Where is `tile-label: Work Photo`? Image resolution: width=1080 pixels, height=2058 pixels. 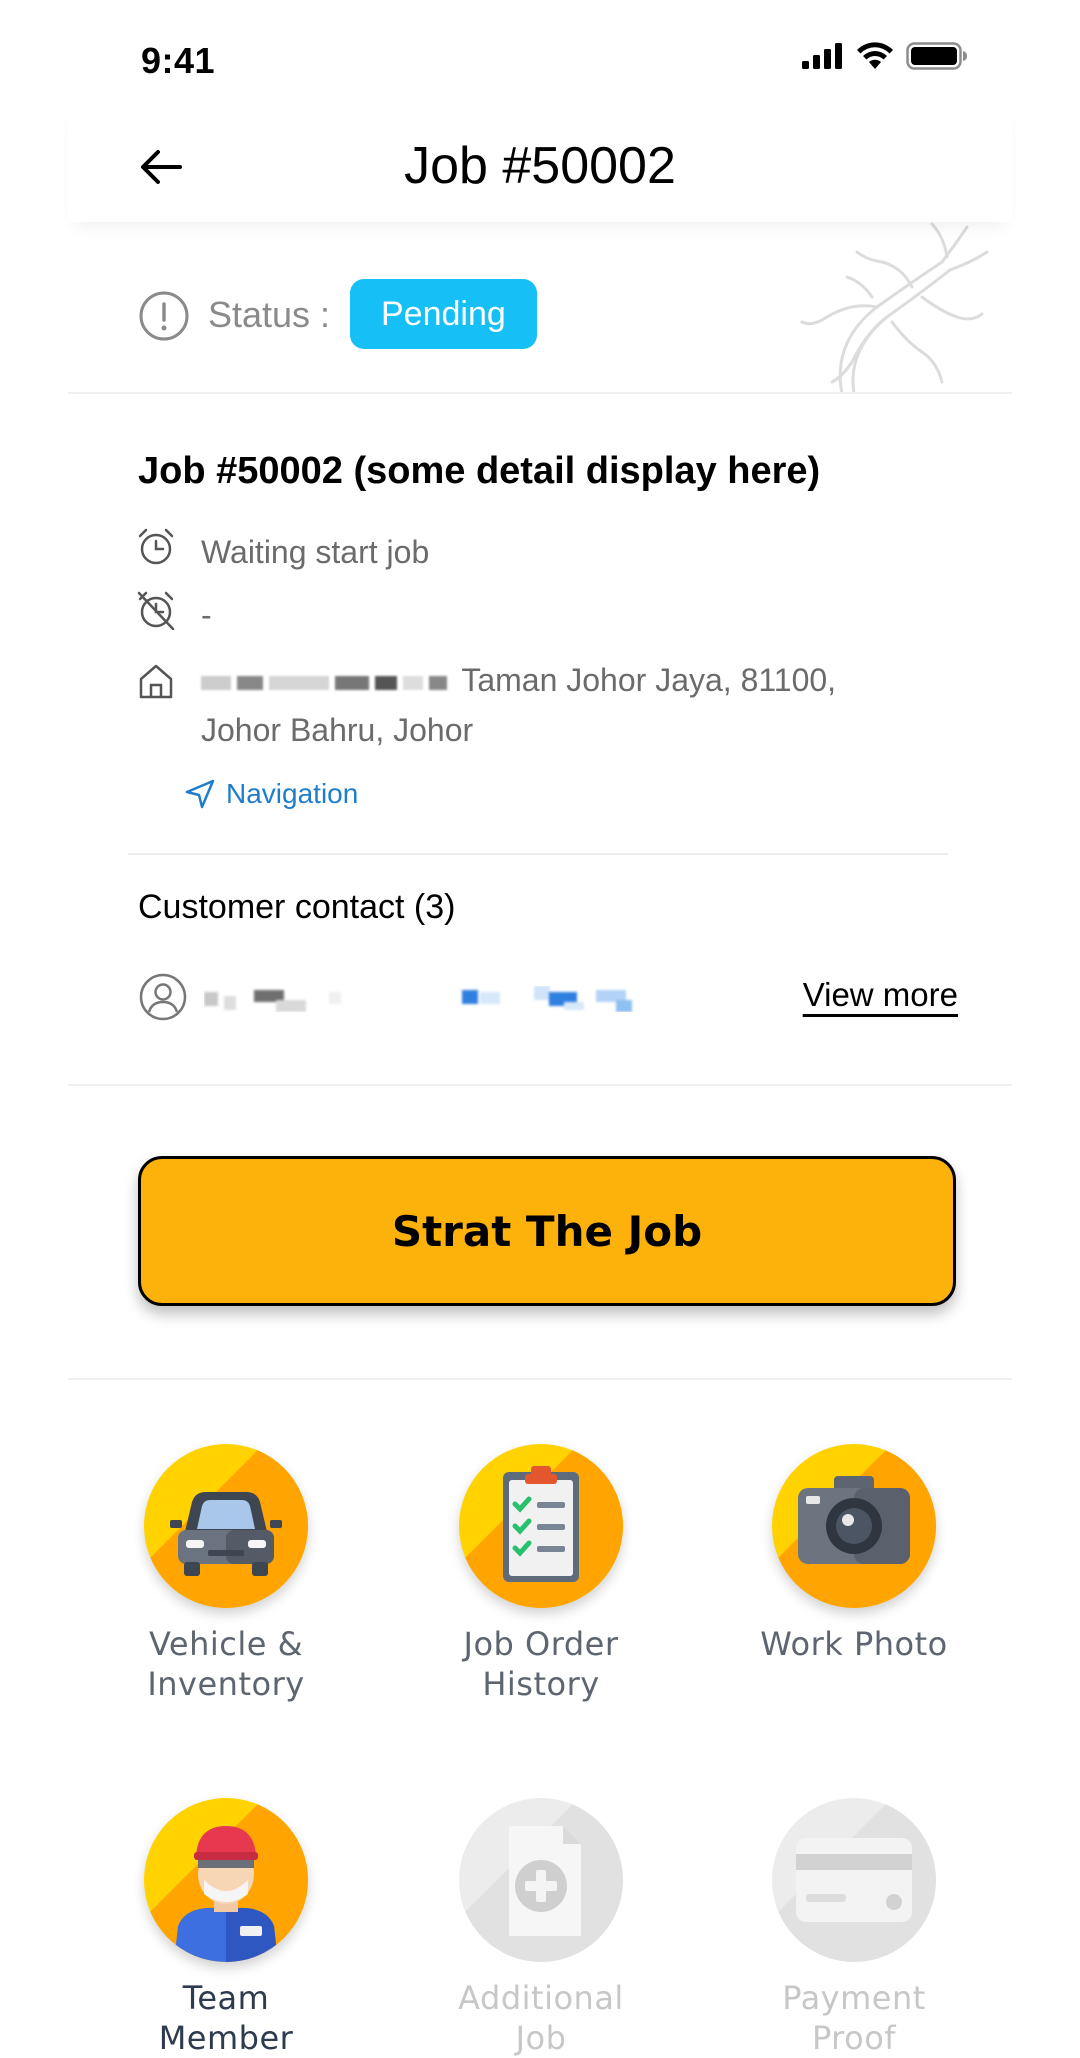 tile-label: Work Photo is located at coordinates (854, 1644).